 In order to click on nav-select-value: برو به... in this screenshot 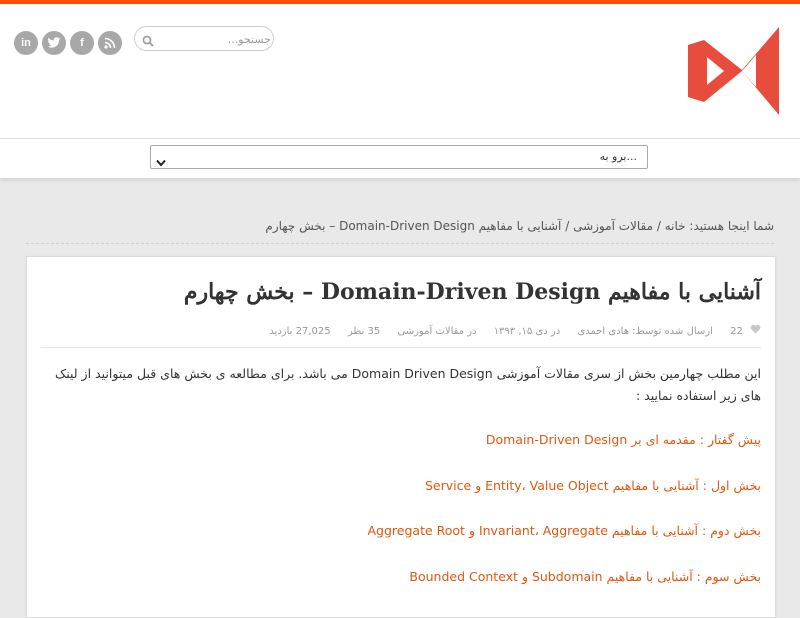, I will do `click(618, 156)`.